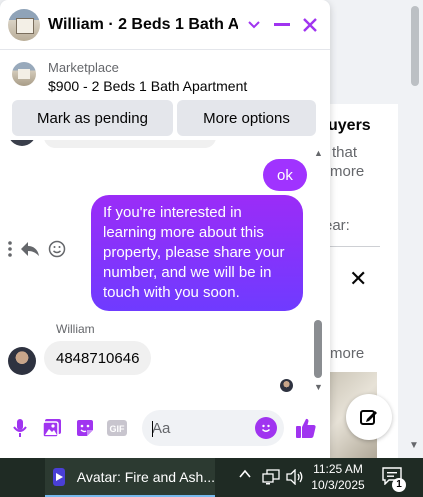 The image size is (423, 497). Describe the element at coordinates (52, 428) in the screenshot. I see `photo-icon` at that location.